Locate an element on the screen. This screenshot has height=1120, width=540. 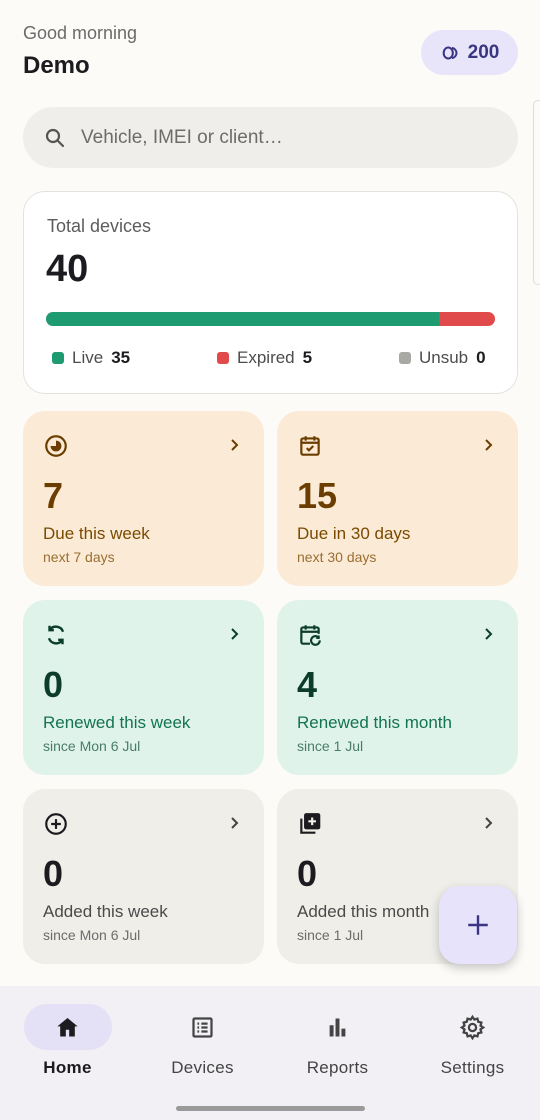
home-indicator is located at coordinates (270, 1108).